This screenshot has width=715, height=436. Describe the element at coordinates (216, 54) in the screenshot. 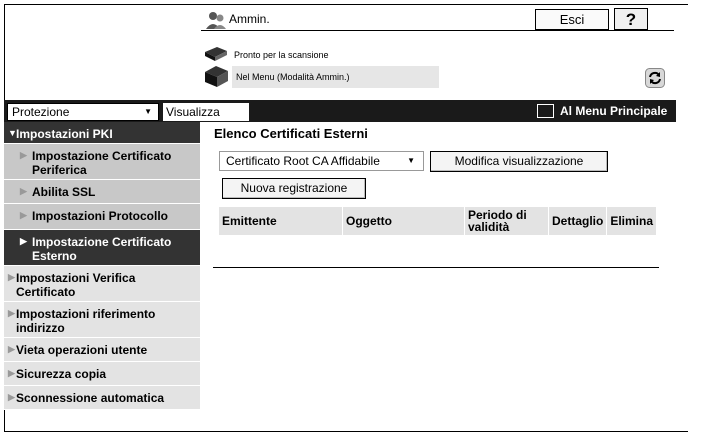

I see `scanner-icon` at that location.